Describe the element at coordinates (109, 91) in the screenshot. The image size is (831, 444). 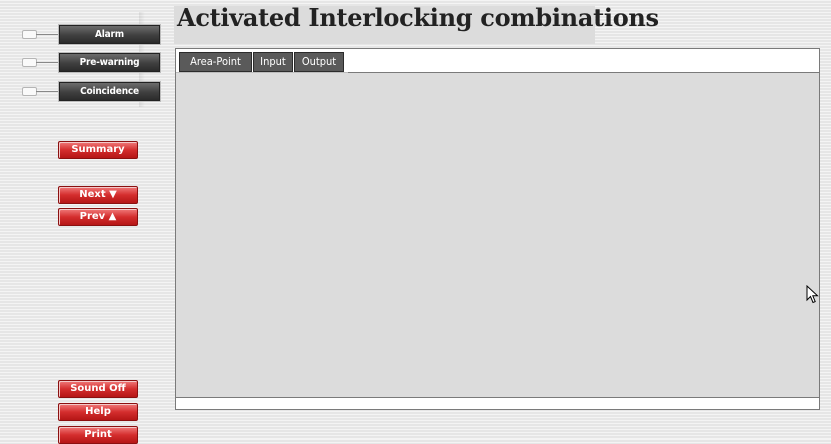
I see `coincidence-button: Coincidence` at that location.